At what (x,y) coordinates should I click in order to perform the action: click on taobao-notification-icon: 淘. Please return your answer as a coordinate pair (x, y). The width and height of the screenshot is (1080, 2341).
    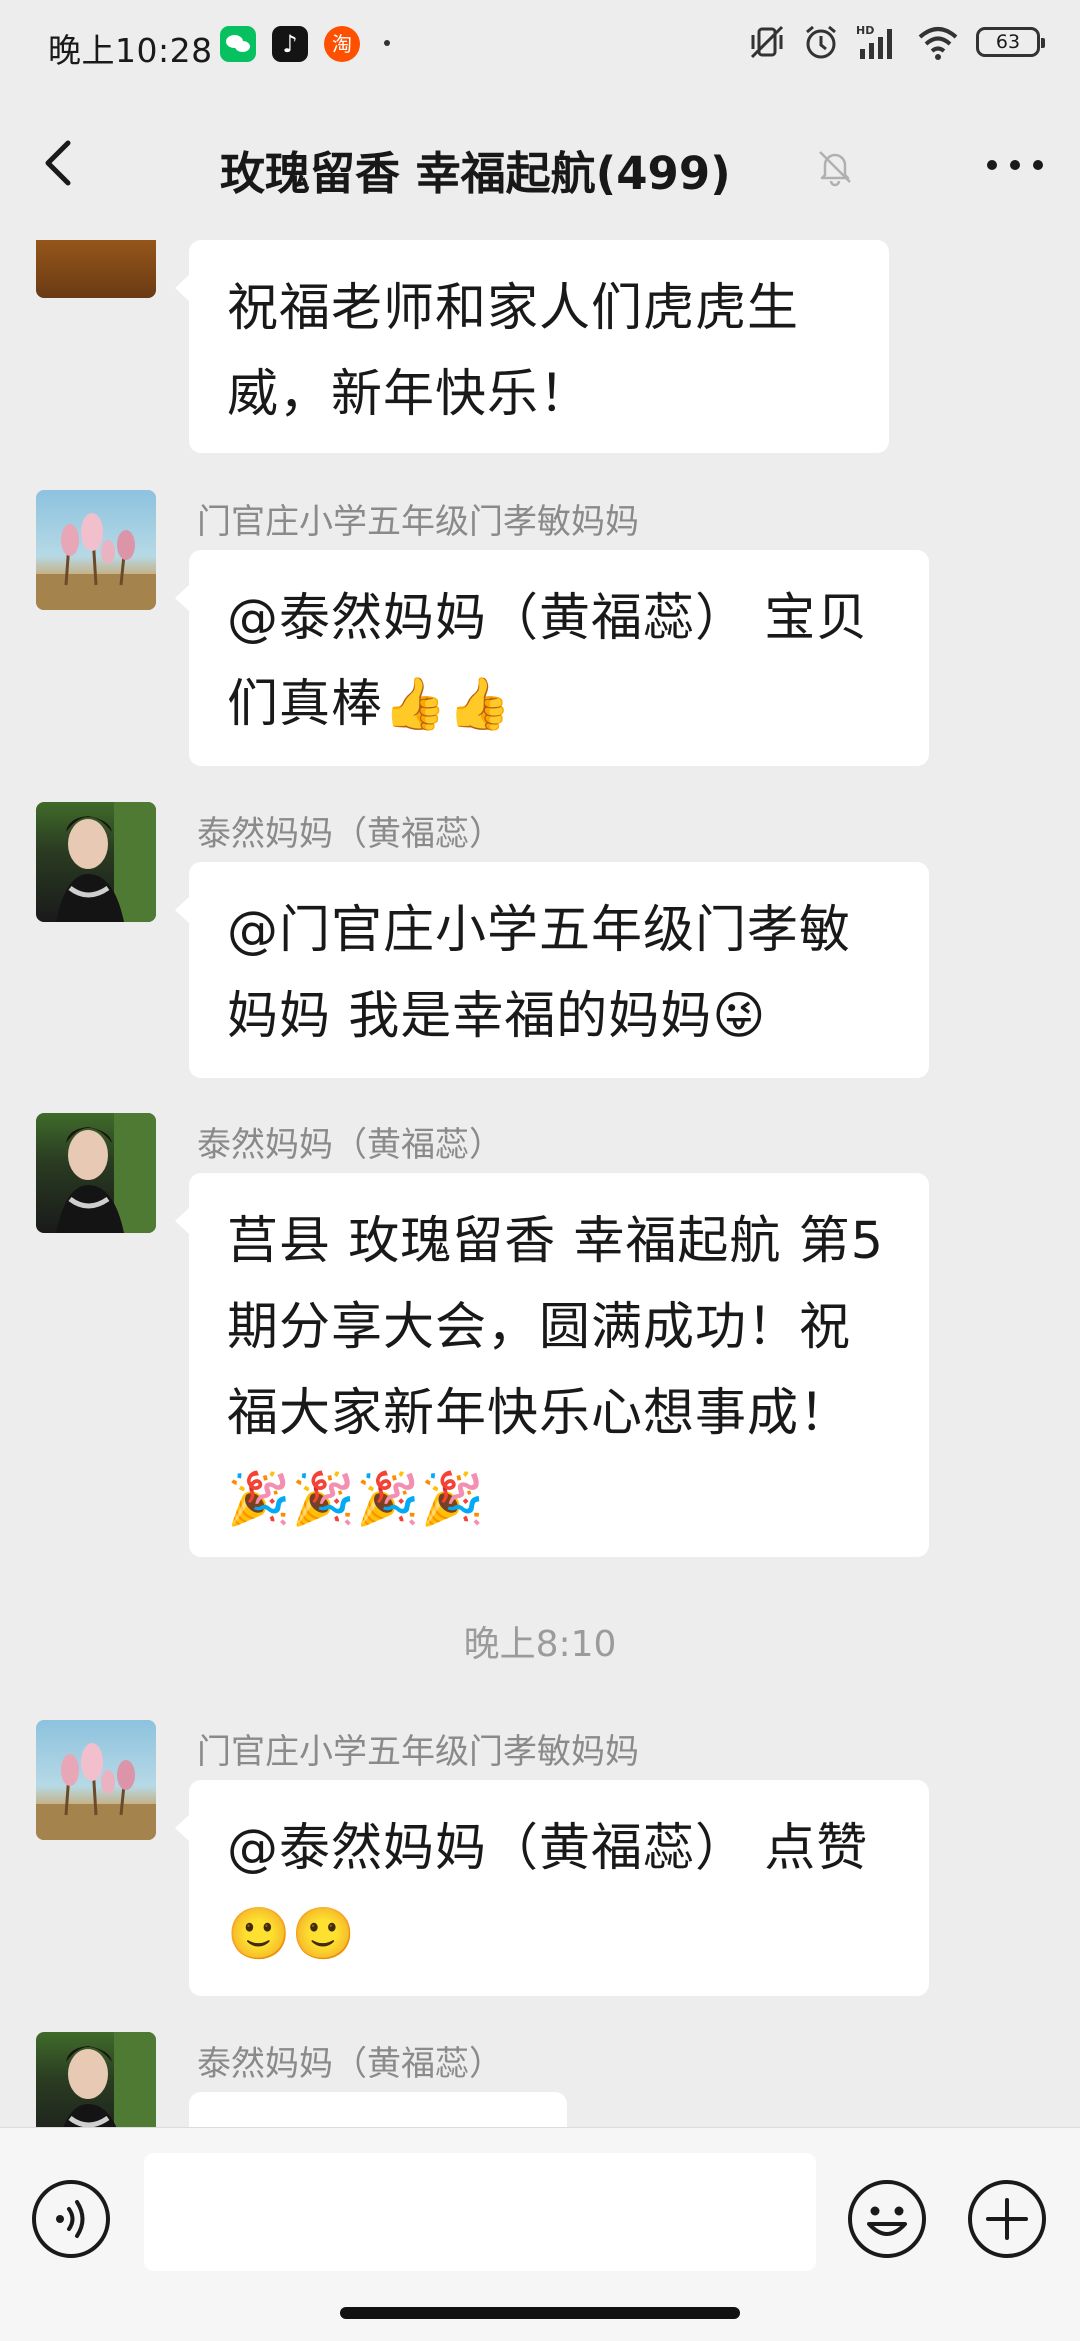
    Looking at the image, I should click on (342, 44).